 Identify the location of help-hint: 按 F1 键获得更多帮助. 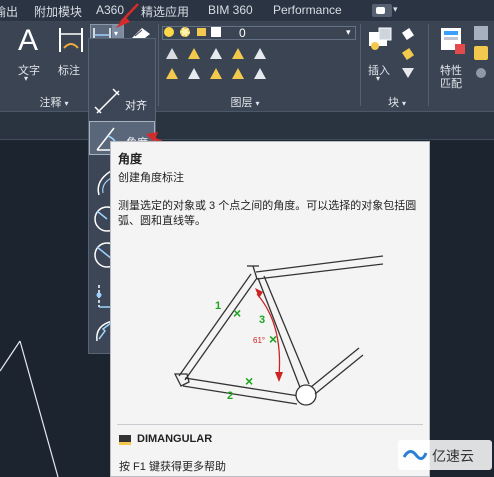
(172, 467).